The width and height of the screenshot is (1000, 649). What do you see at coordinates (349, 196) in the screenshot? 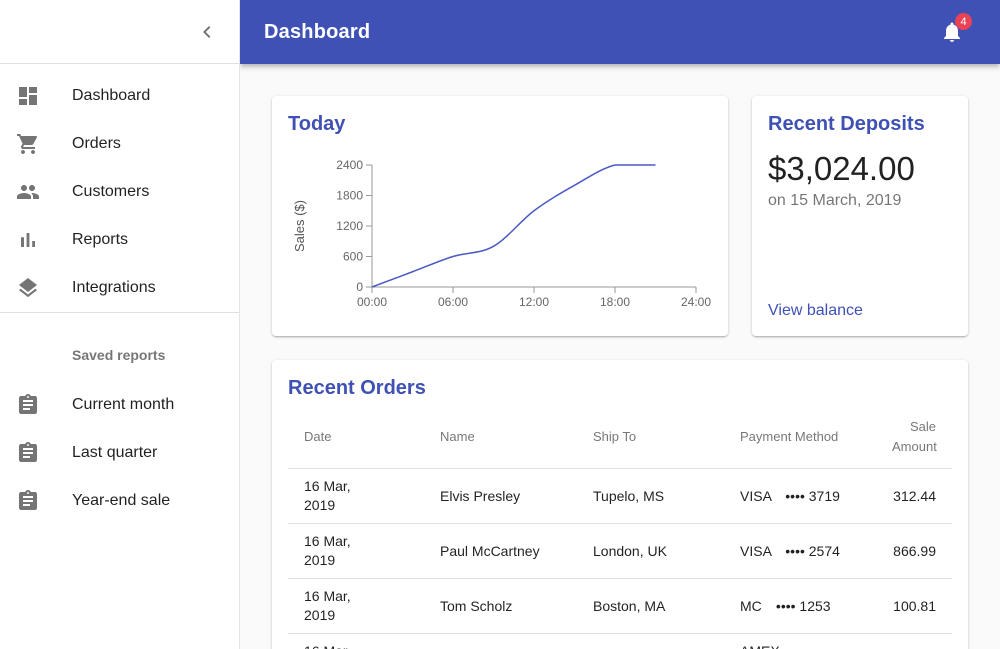
I see `svg-text: 1800` at bounding box center [349, 196].